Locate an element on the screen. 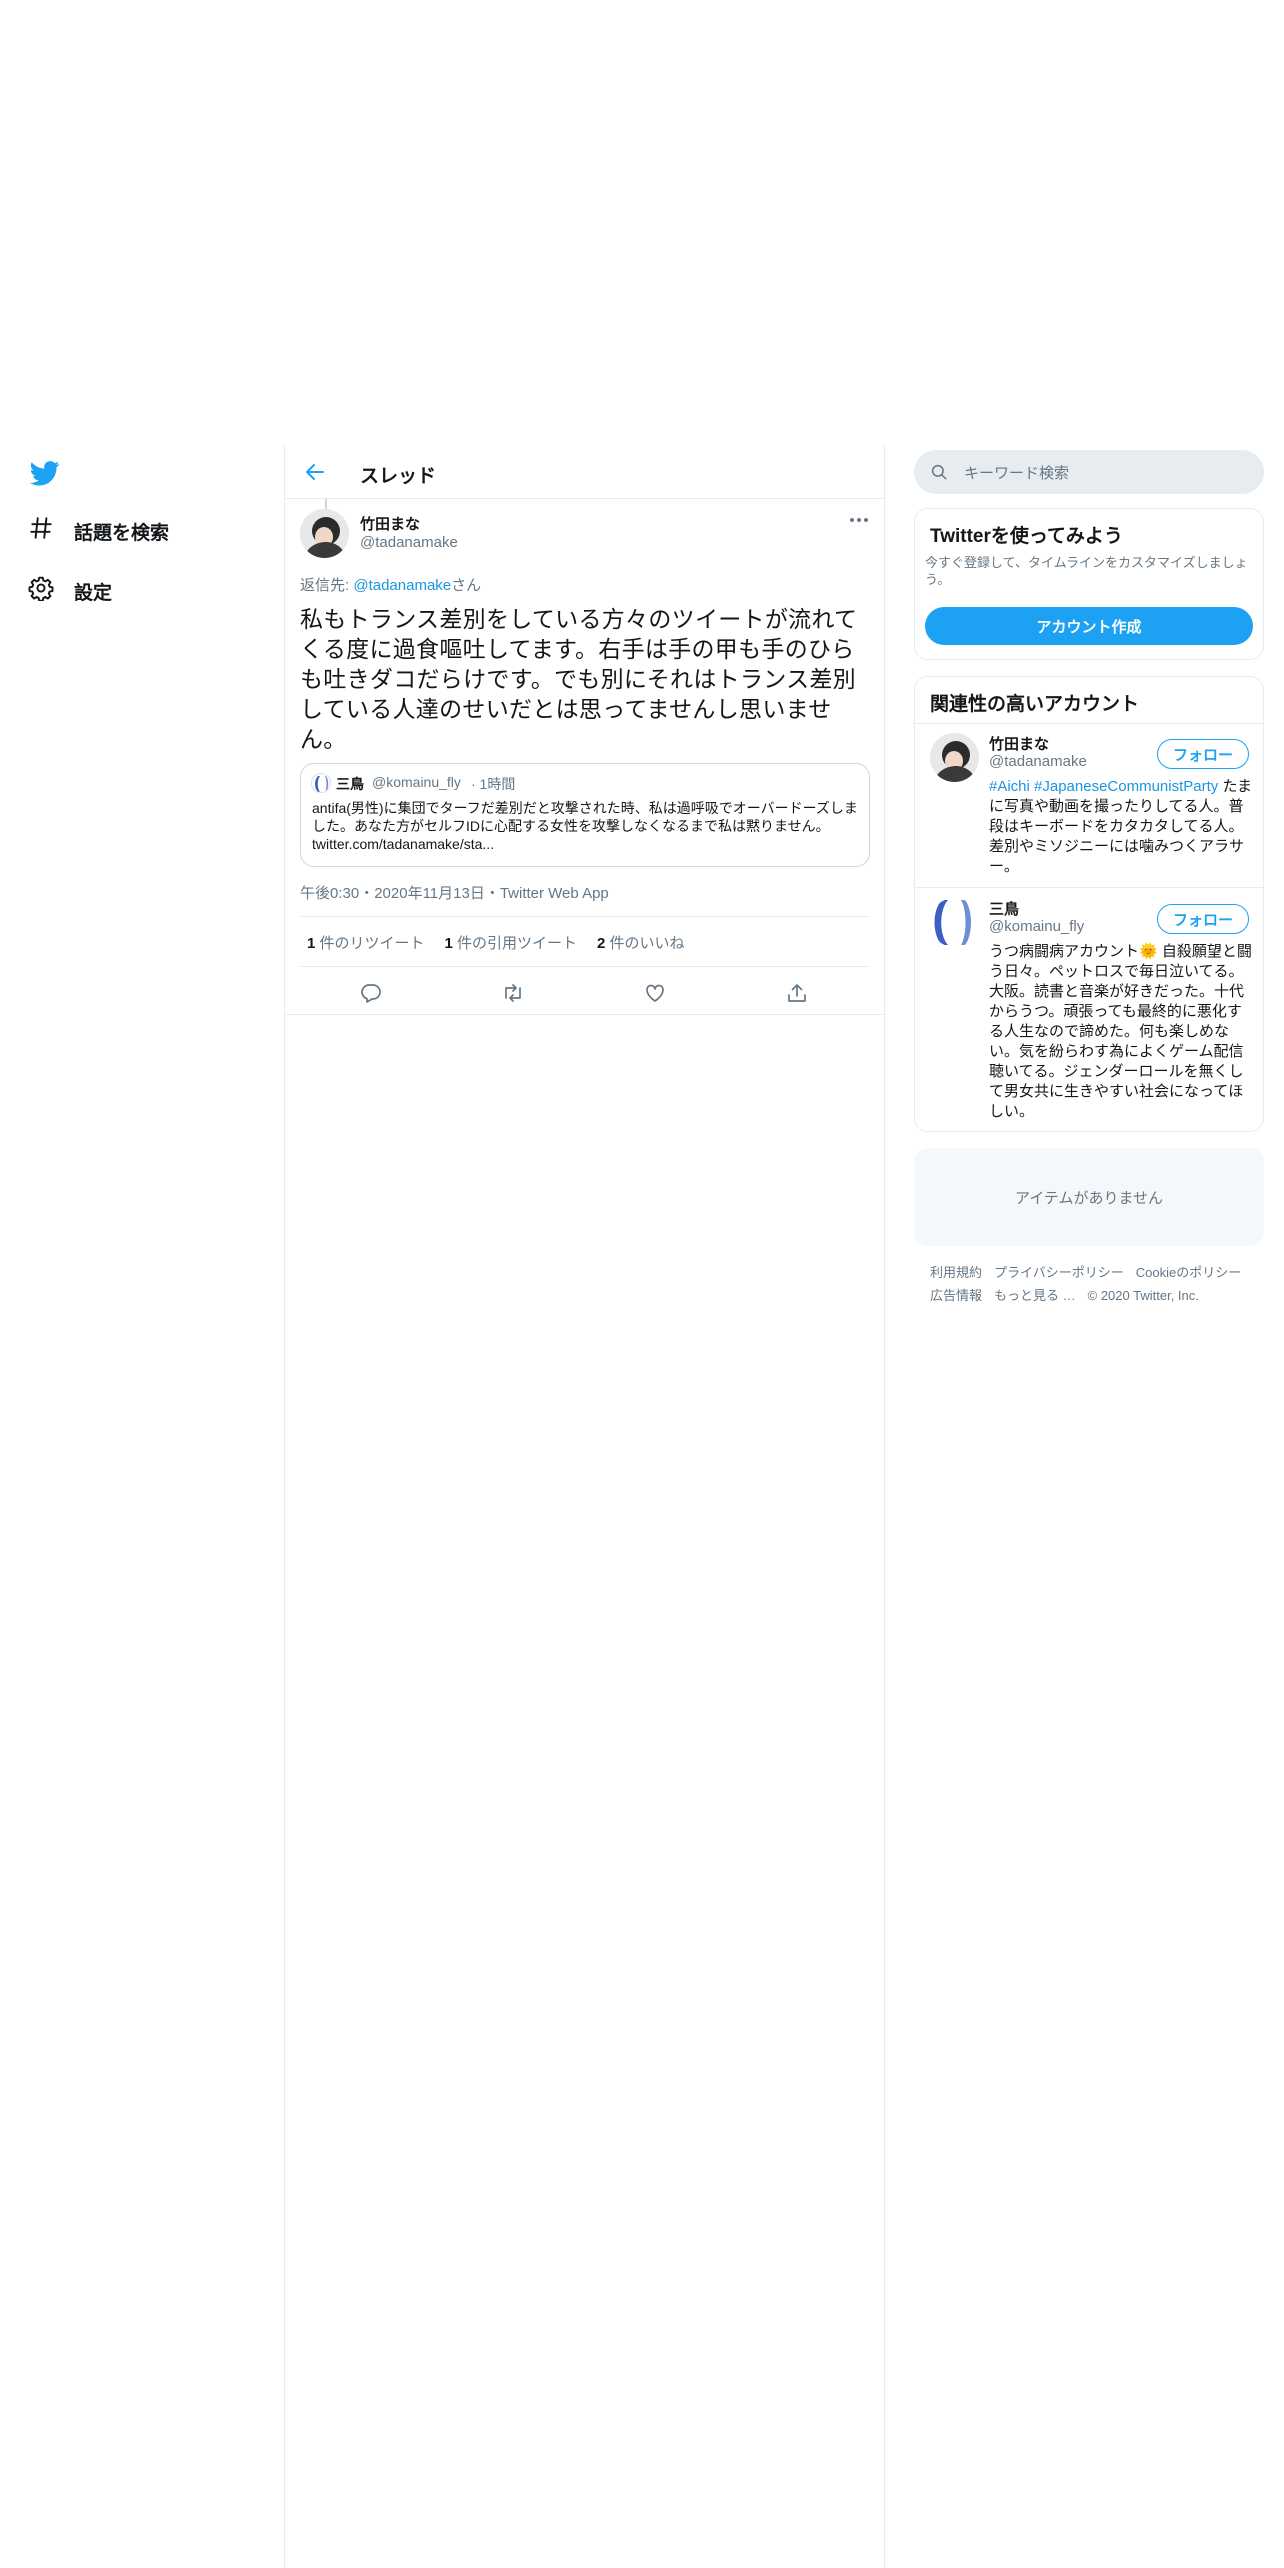 This screenshot has height=2568, width=1284. nav-explore-label: 話題を検索 is located at coordinates (122, 533).